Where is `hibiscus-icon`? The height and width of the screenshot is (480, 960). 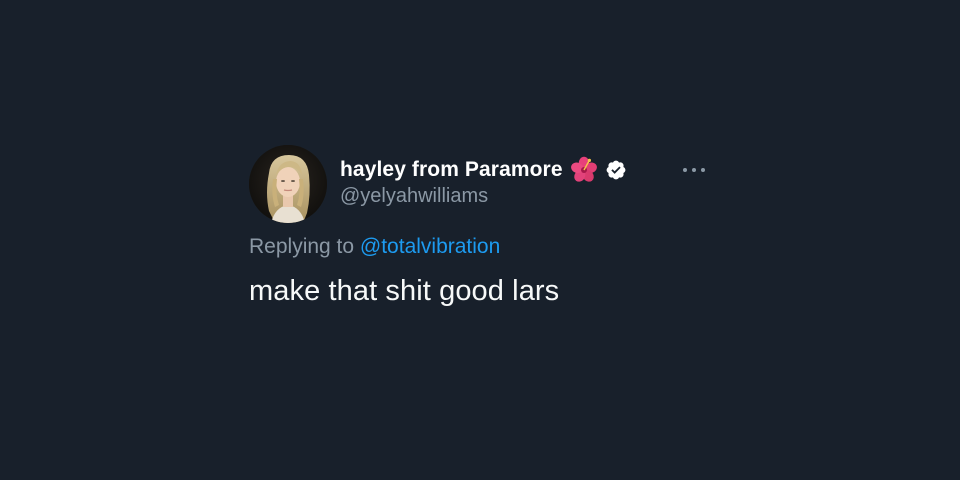
hibiscus-icon is located at coordinates (584, 170).